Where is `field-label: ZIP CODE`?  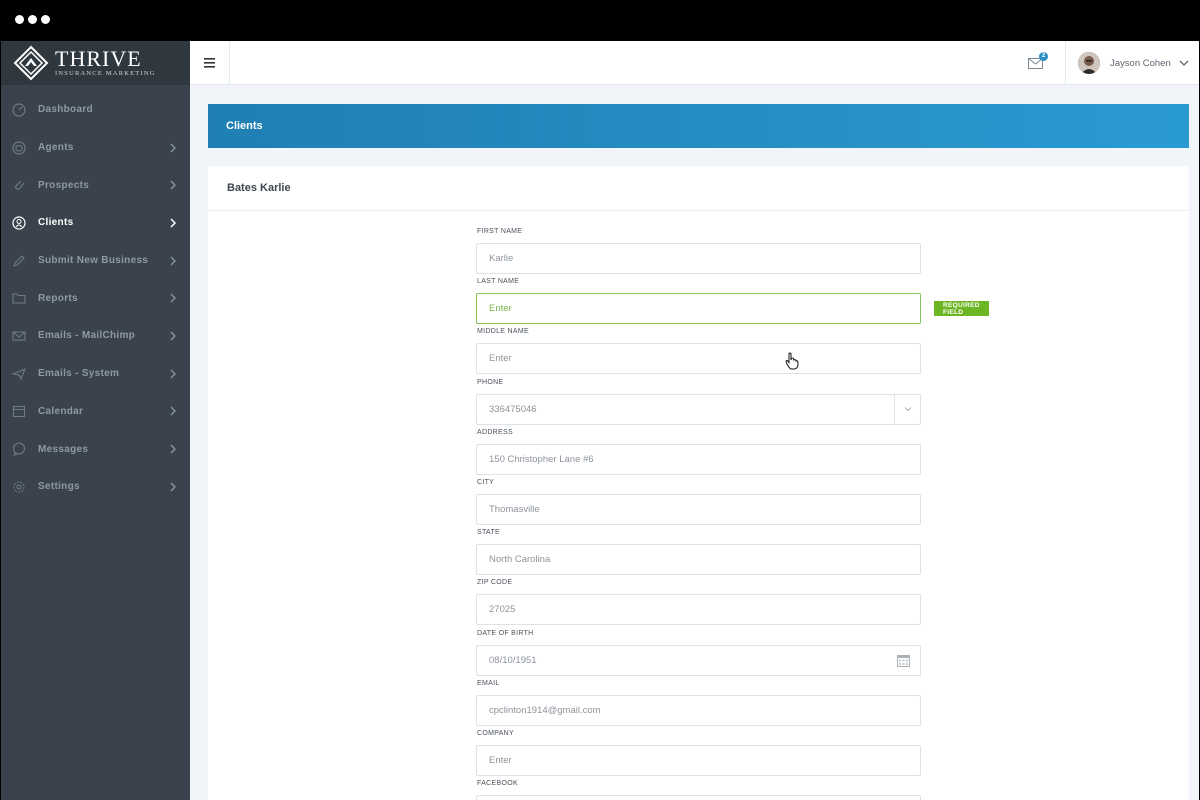
field-label: ZIP CODE is located at coordinates (495, 583).